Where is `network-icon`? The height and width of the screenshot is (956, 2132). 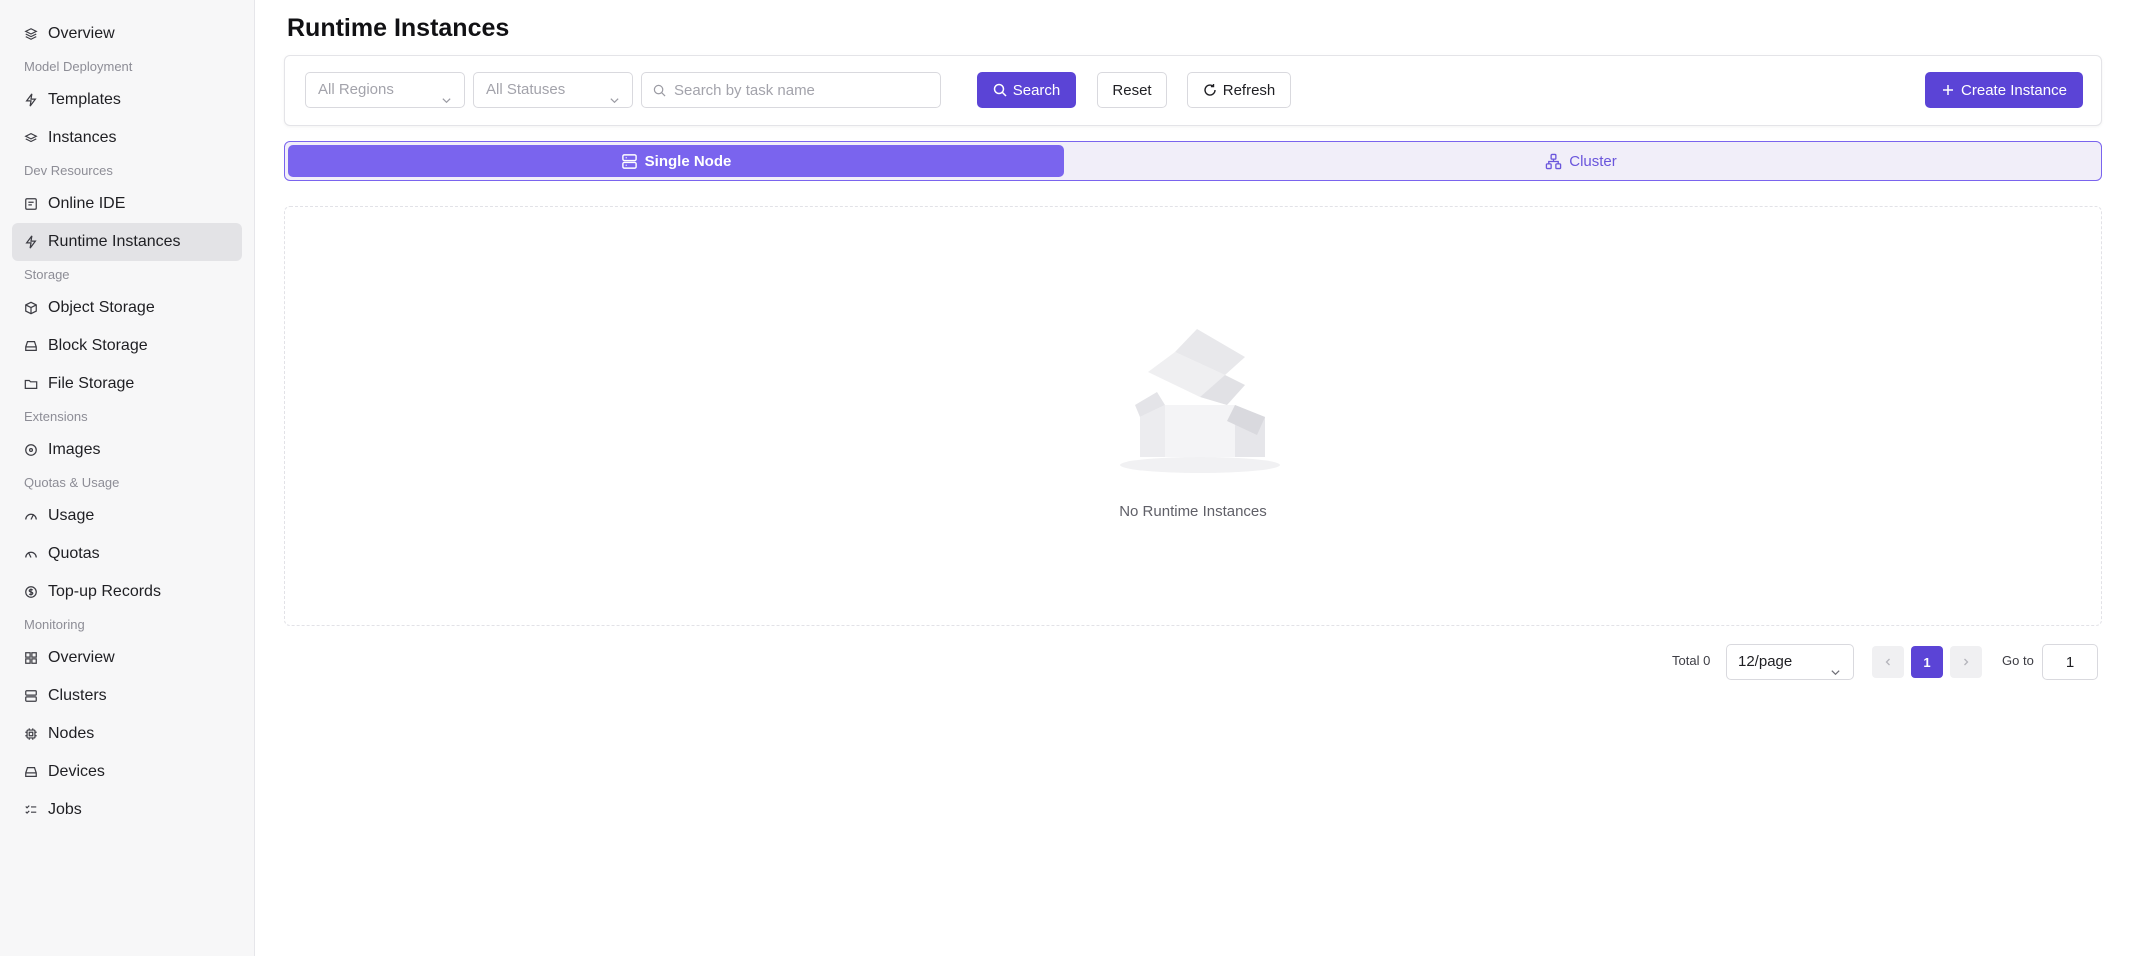 network-icon is located at coordinates (1553, 161).